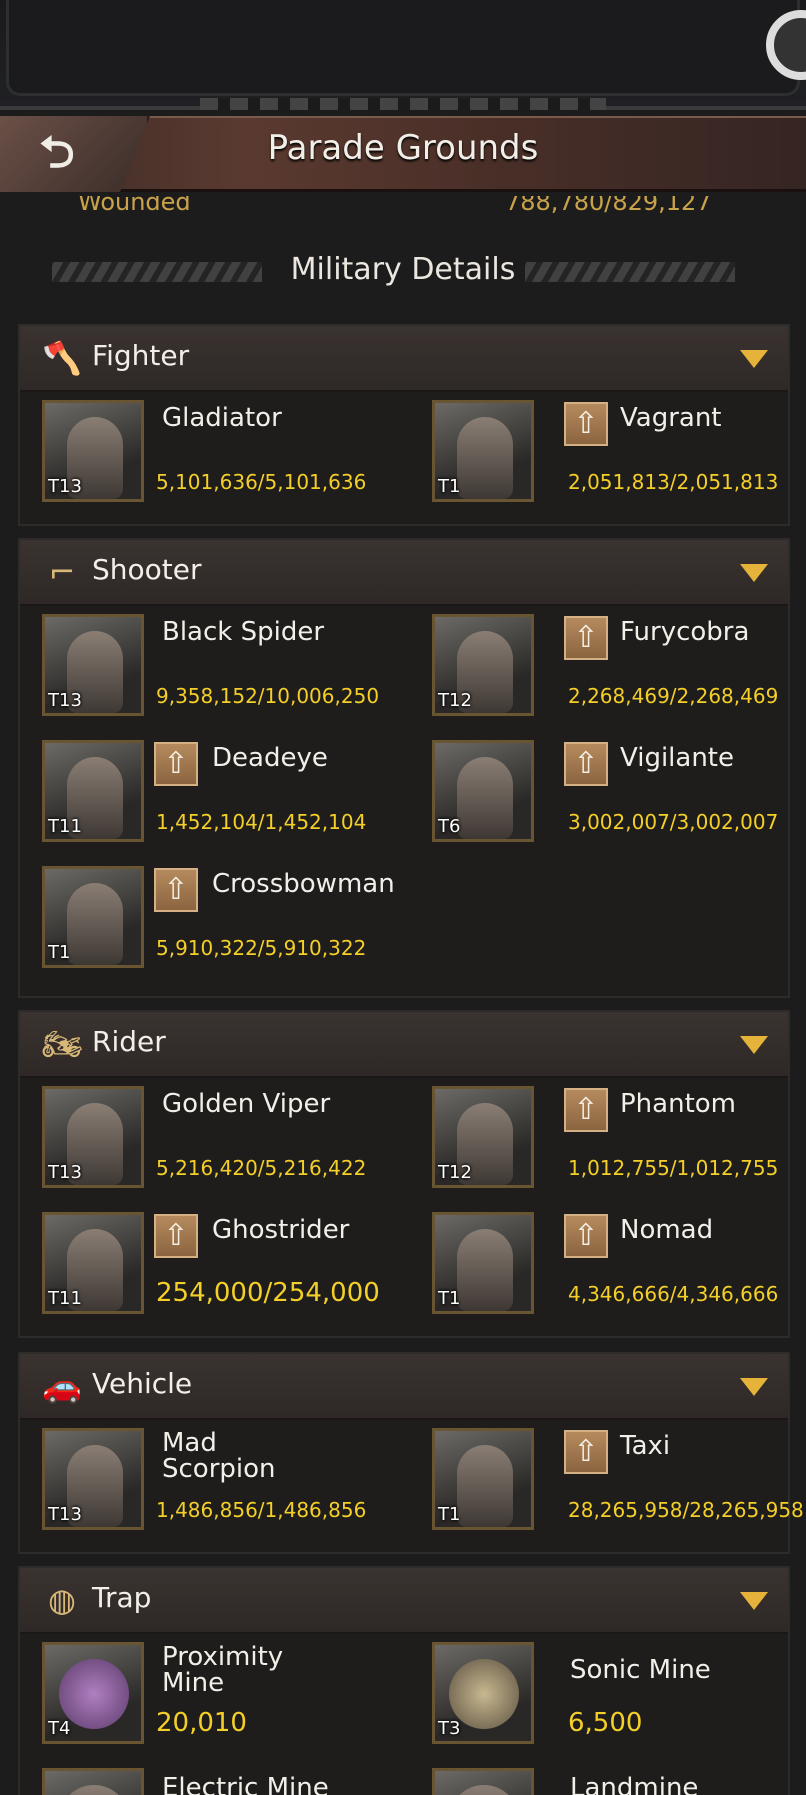 Image resolution: width=806 pixels, height=1795 pixels. What do you see at coordinates (147, 569) in the screenshot?
I see `category-name: Shooter` at bounding box center [147, 569].